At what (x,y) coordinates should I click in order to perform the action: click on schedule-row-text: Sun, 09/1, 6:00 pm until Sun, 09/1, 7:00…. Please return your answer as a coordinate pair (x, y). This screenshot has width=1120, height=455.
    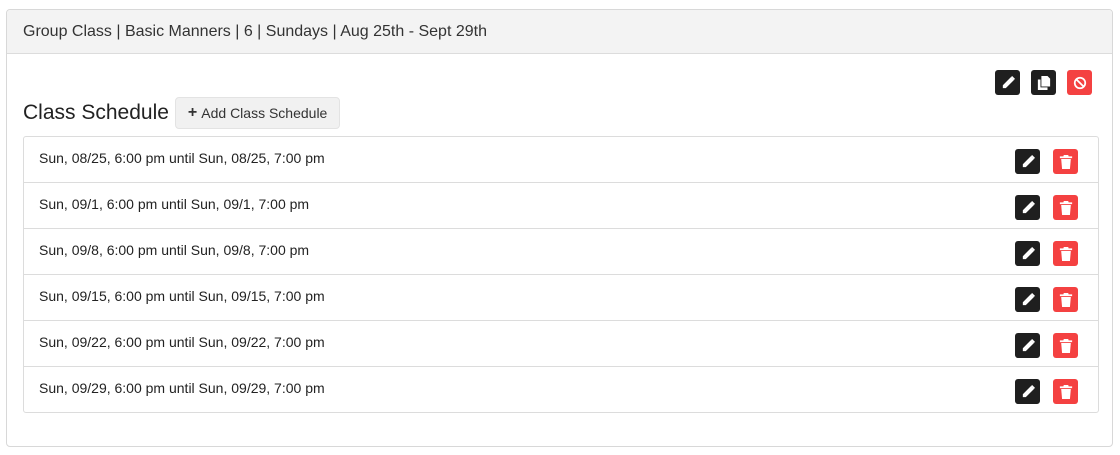
    Looking at the image, I should click on (174, 204).